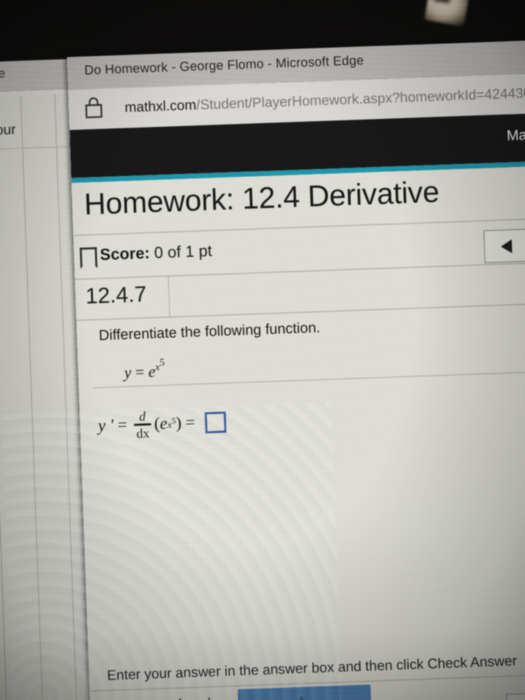 The height and width of the screenshot is (700, 525). I want to click on given-equation: y = ex5, so click(145, 370).